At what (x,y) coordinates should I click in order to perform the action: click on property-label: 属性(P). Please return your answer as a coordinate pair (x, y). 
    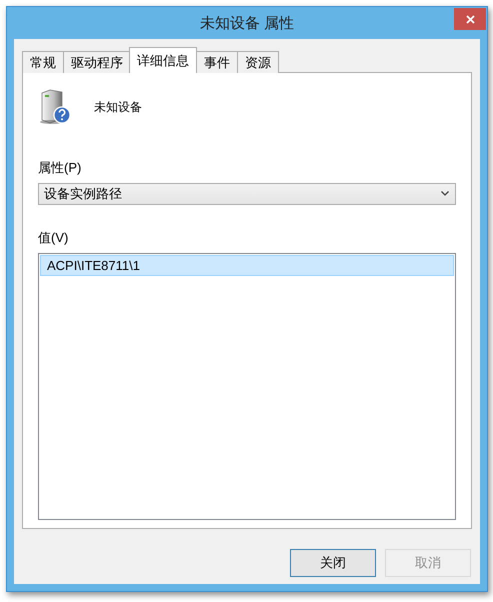
    Looking at the image, I should click on (60, 168).